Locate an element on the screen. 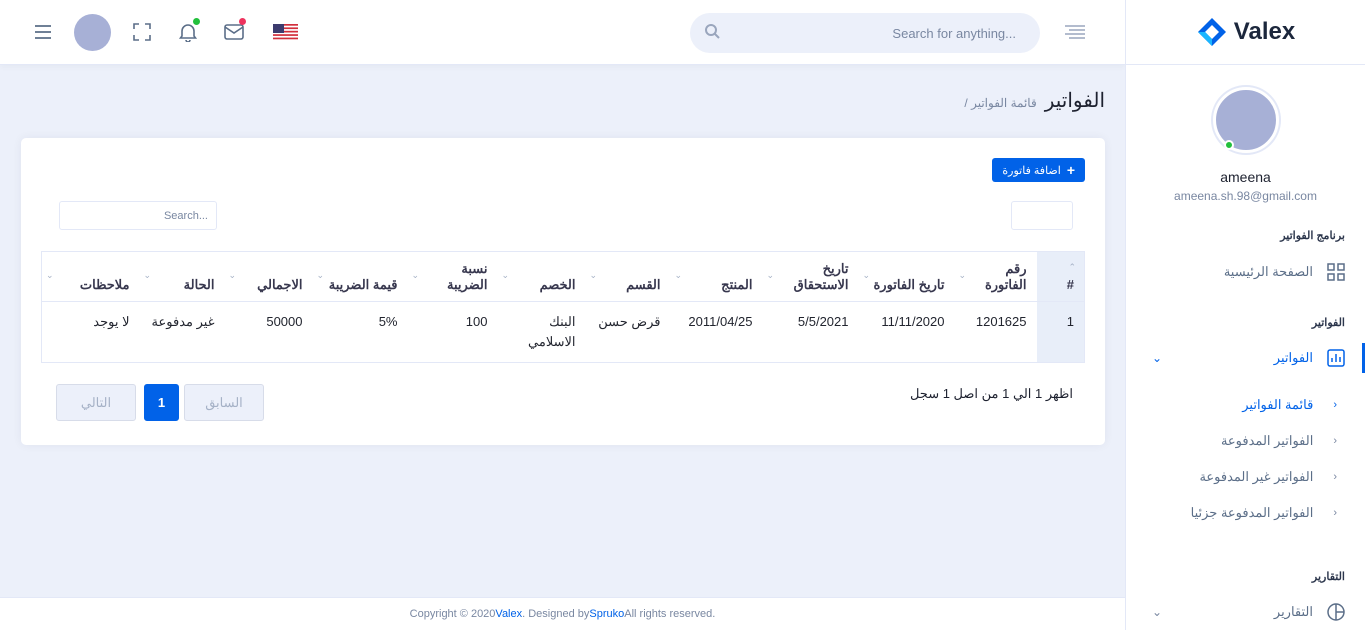 Image resolution: width=1365 pixels, height=630 pixels. valex-logo-icon is located at coordinates (1212, 32).